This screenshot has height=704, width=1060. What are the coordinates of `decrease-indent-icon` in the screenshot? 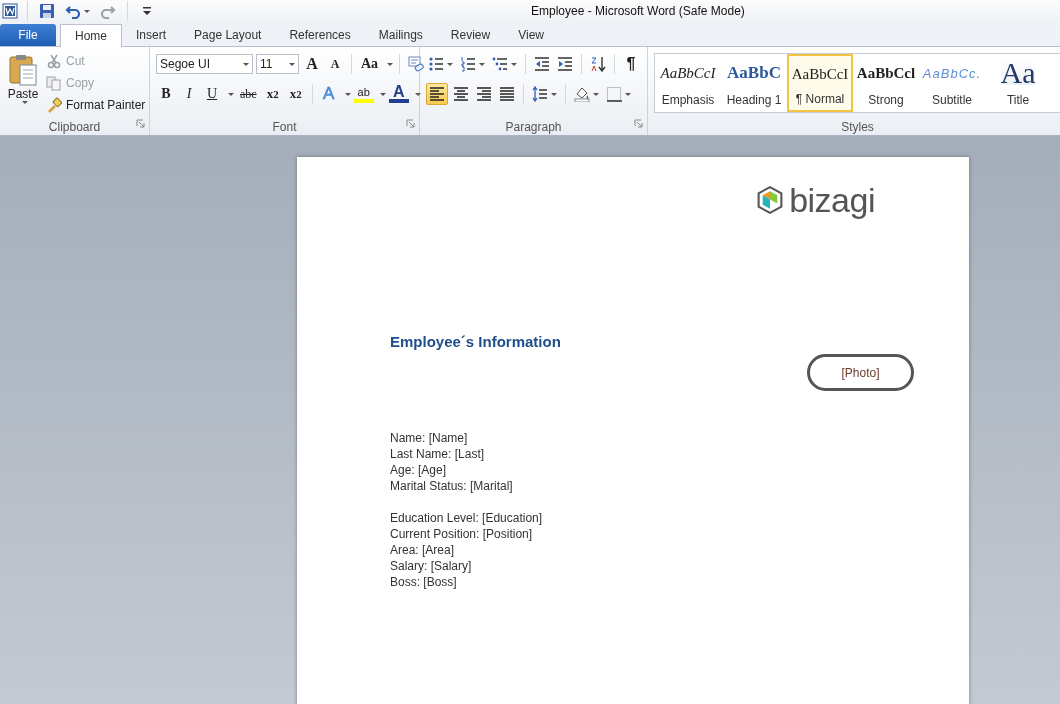 It's located at (542, 64).